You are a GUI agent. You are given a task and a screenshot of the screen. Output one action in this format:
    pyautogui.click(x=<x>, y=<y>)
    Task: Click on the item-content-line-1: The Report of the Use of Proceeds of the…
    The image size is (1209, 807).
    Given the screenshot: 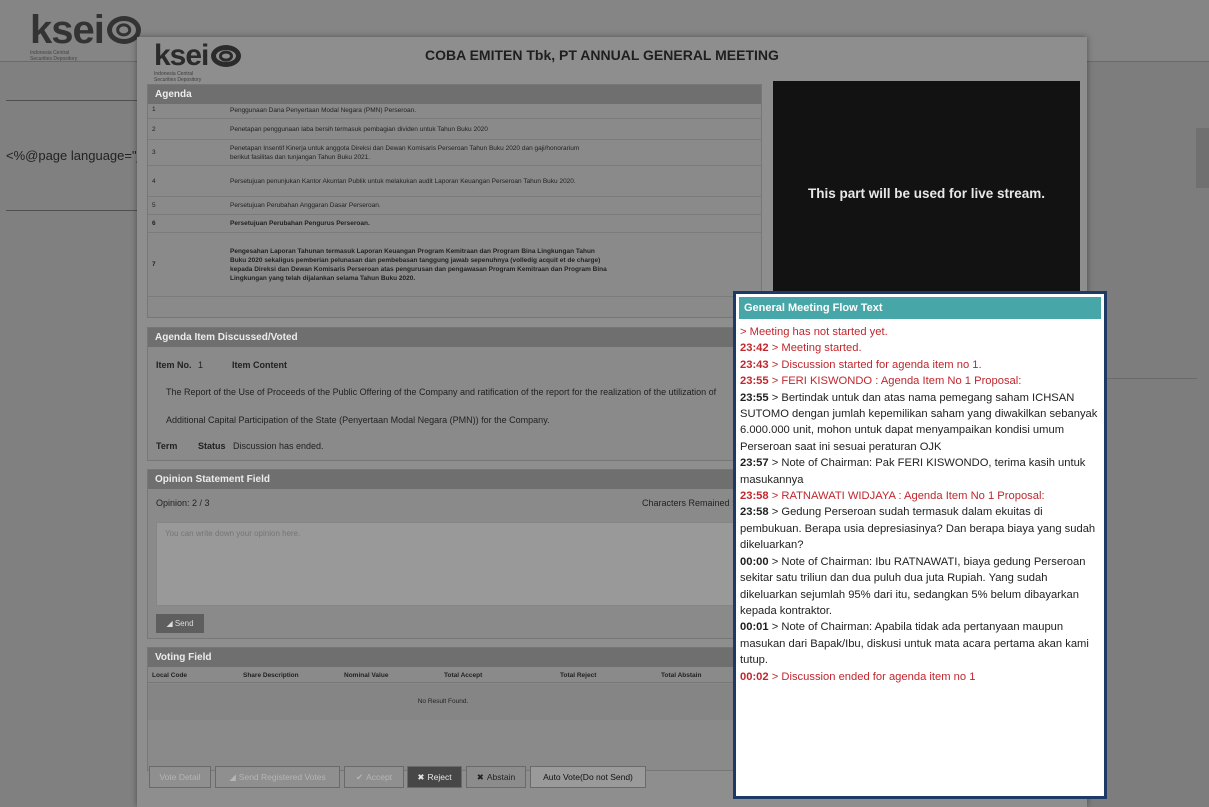 What is the action you would take?
    pyautogui.click(x=441, y=392)
    